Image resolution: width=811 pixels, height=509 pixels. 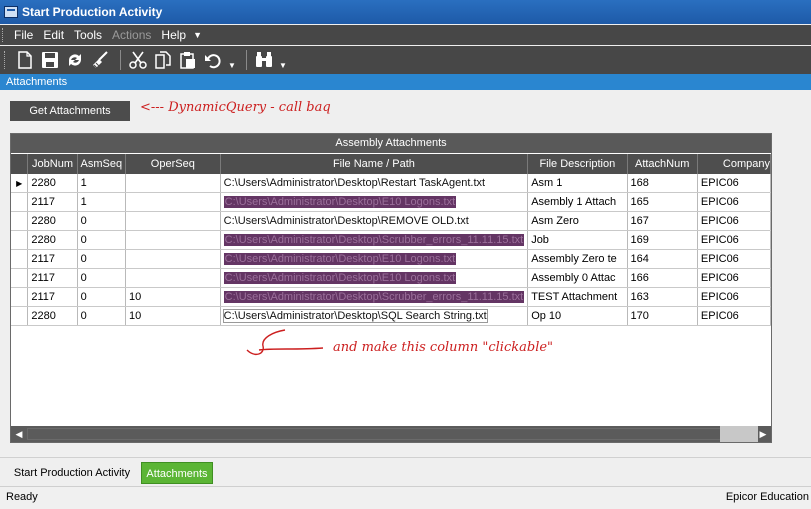 What do you see at coordinates (75, 60) in the screenshot?
I see `refresh-icon` at bounding box center [75, 60].